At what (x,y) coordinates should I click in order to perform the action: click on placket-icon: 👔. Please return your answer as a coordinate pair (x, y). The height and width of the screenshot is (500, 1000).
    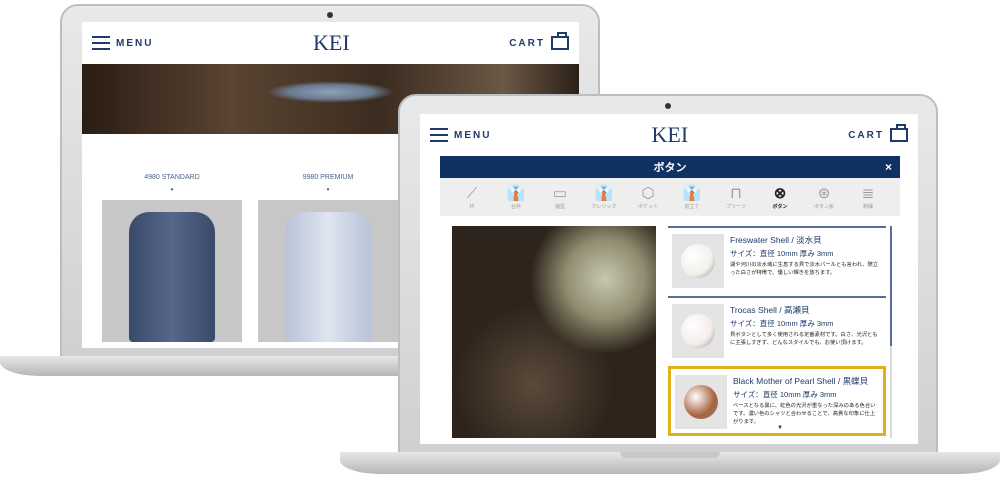
    Looking at the image, I should click on (692, 193).